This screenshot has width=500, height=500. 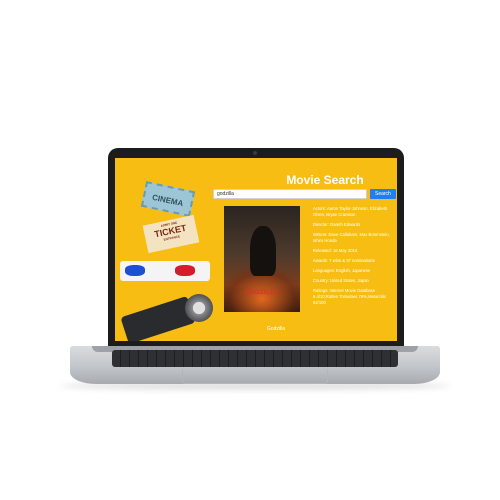 What do you see at coordinates (342, 270) in the screenshot?
I see `movie-languages: Languages: English, Japanese` at bounding box center [342, 270].